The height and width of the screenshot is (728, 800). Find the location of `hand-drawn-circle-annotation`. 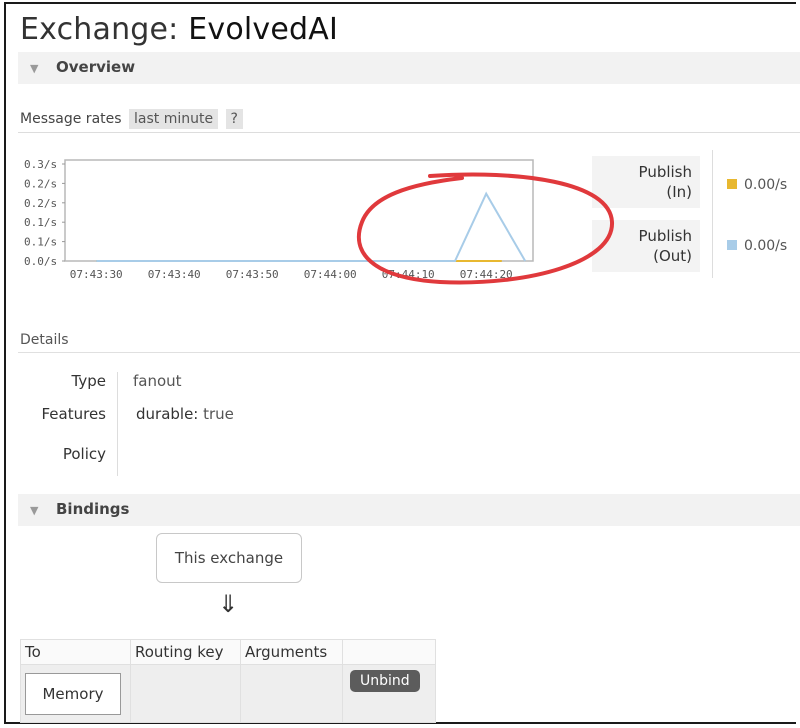

hand-drawn-circle-annotation is located at coordinates (485, 228).